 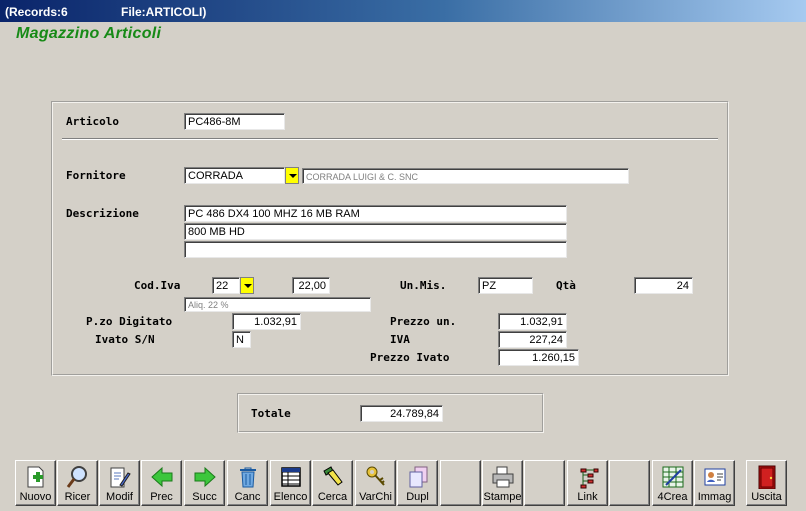 I want to click on prec-button: Prec, so click(x=161, y=483).